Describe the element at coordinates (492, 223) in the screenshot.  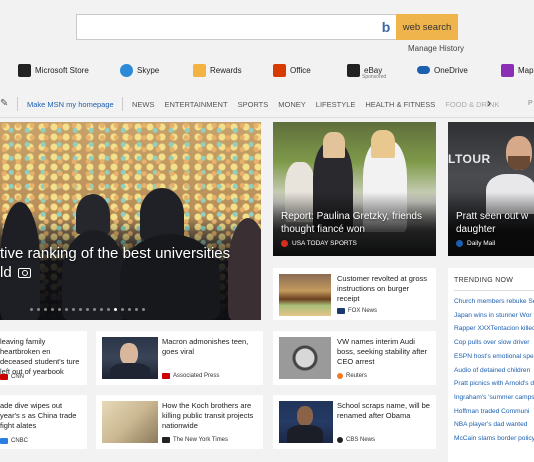
I see `card-headline: Pratt seen out w daughter` at that location.